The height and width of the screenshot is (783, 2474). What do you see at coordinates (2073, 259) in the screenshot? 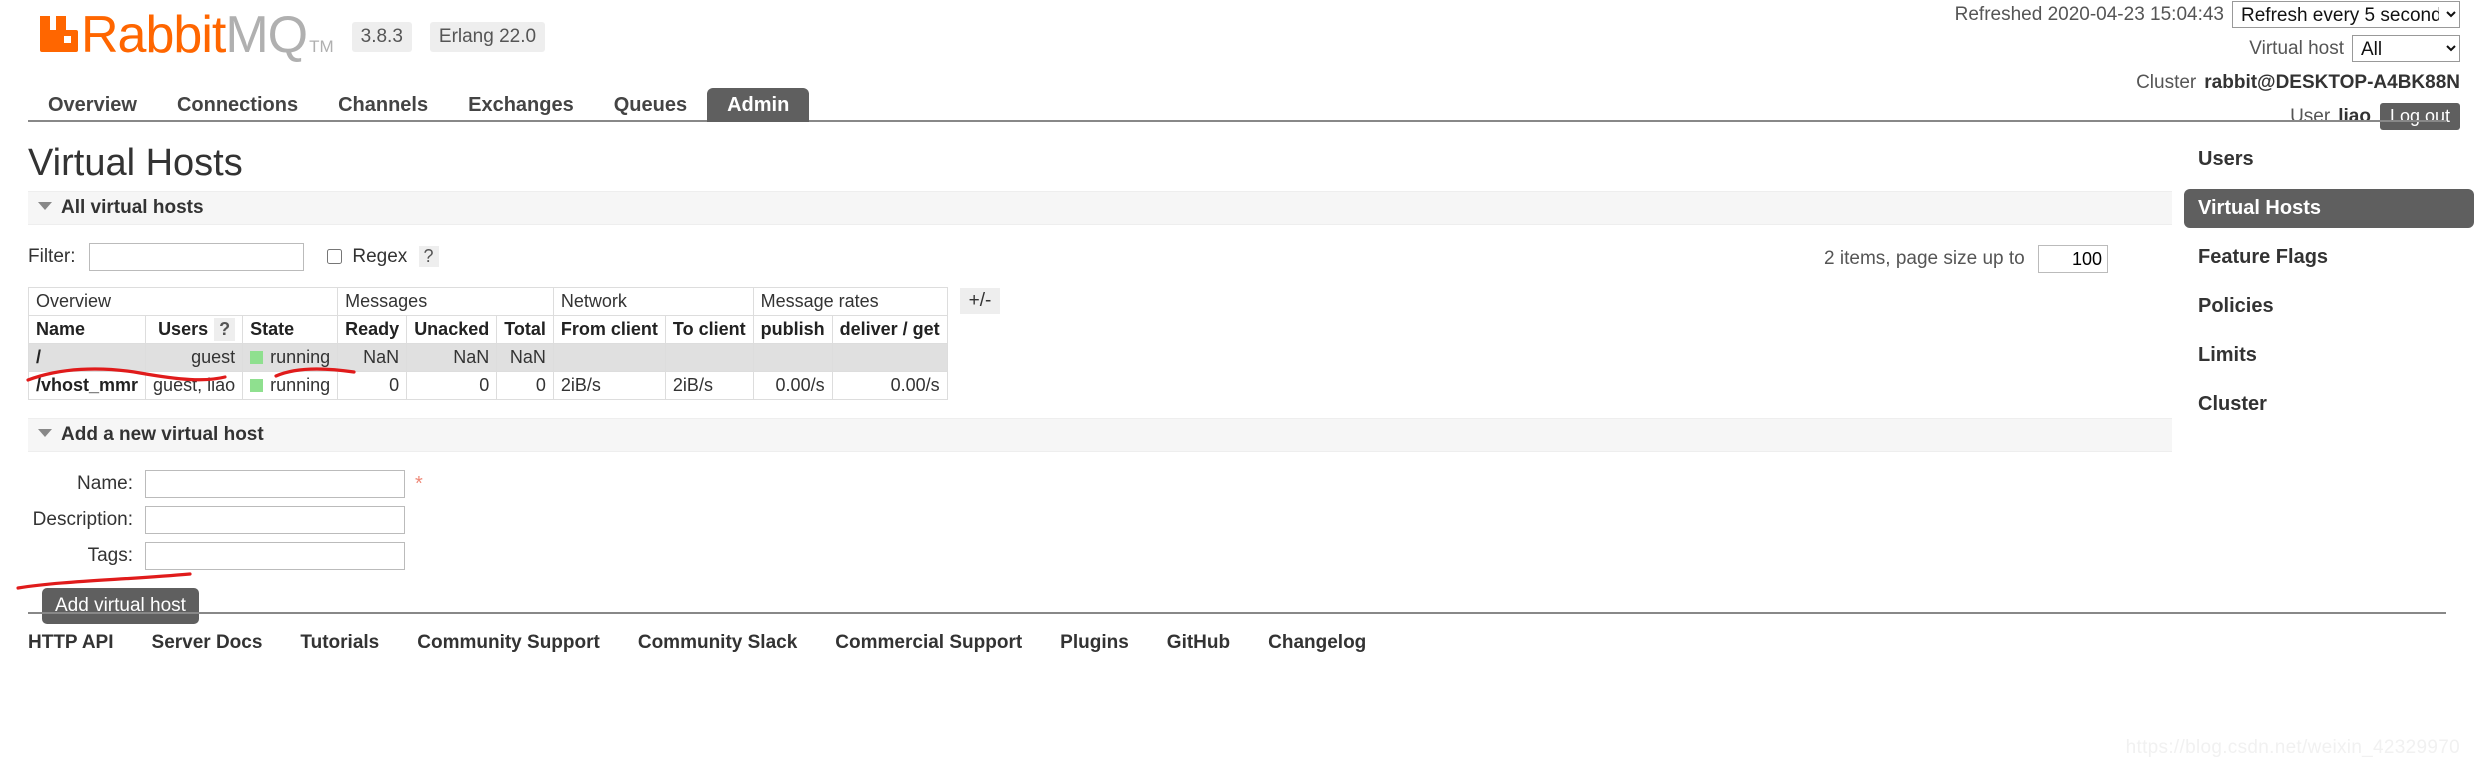
I see `page-size-input` at bounding box center [2073, 259].